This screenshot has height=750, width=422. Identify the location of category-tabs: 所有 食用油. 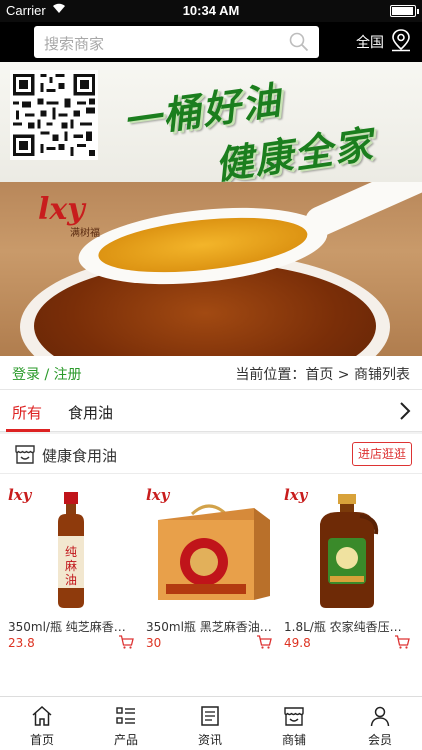
(211, 411).